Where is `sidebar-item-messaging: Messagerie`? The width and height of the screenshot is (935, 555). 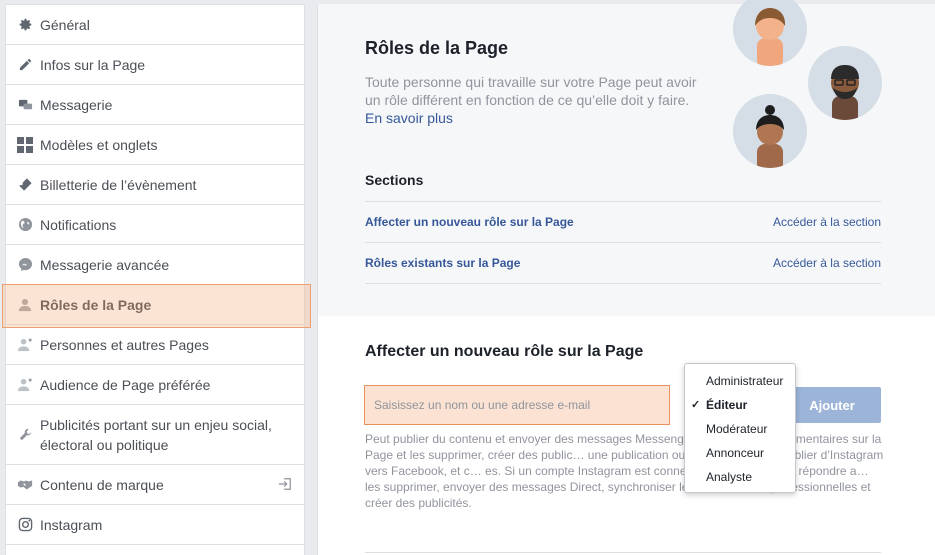
sidebar-item-messaging: Messagerie is located at coordinates (155, 105).